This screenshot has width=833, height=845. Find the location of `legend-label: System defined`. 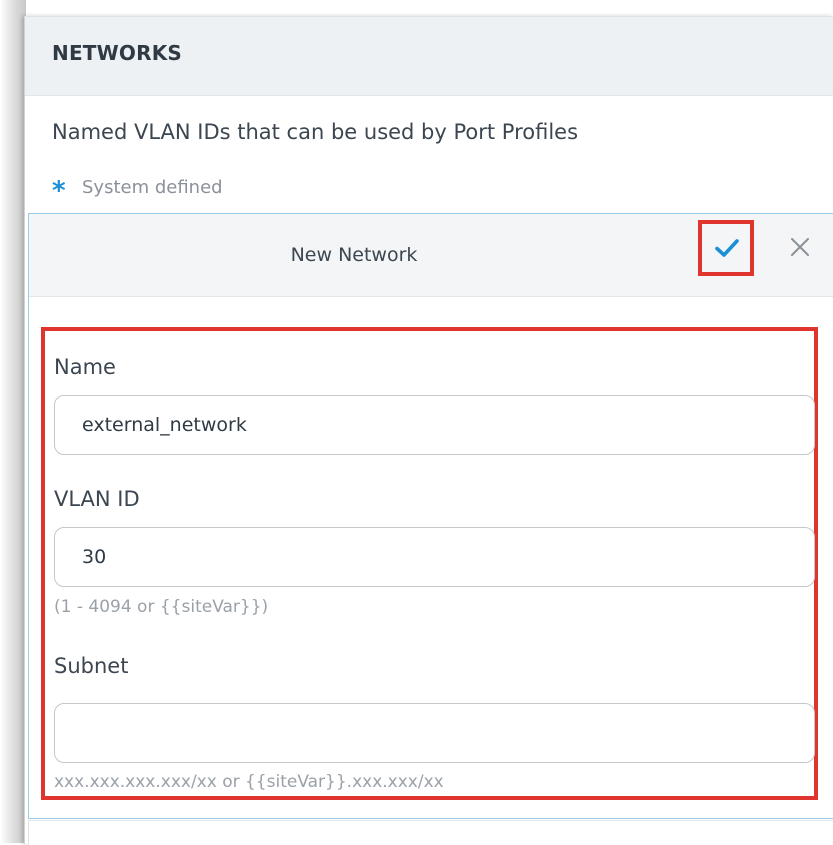

legend-label: System defined is located at coordinates (152, 187).